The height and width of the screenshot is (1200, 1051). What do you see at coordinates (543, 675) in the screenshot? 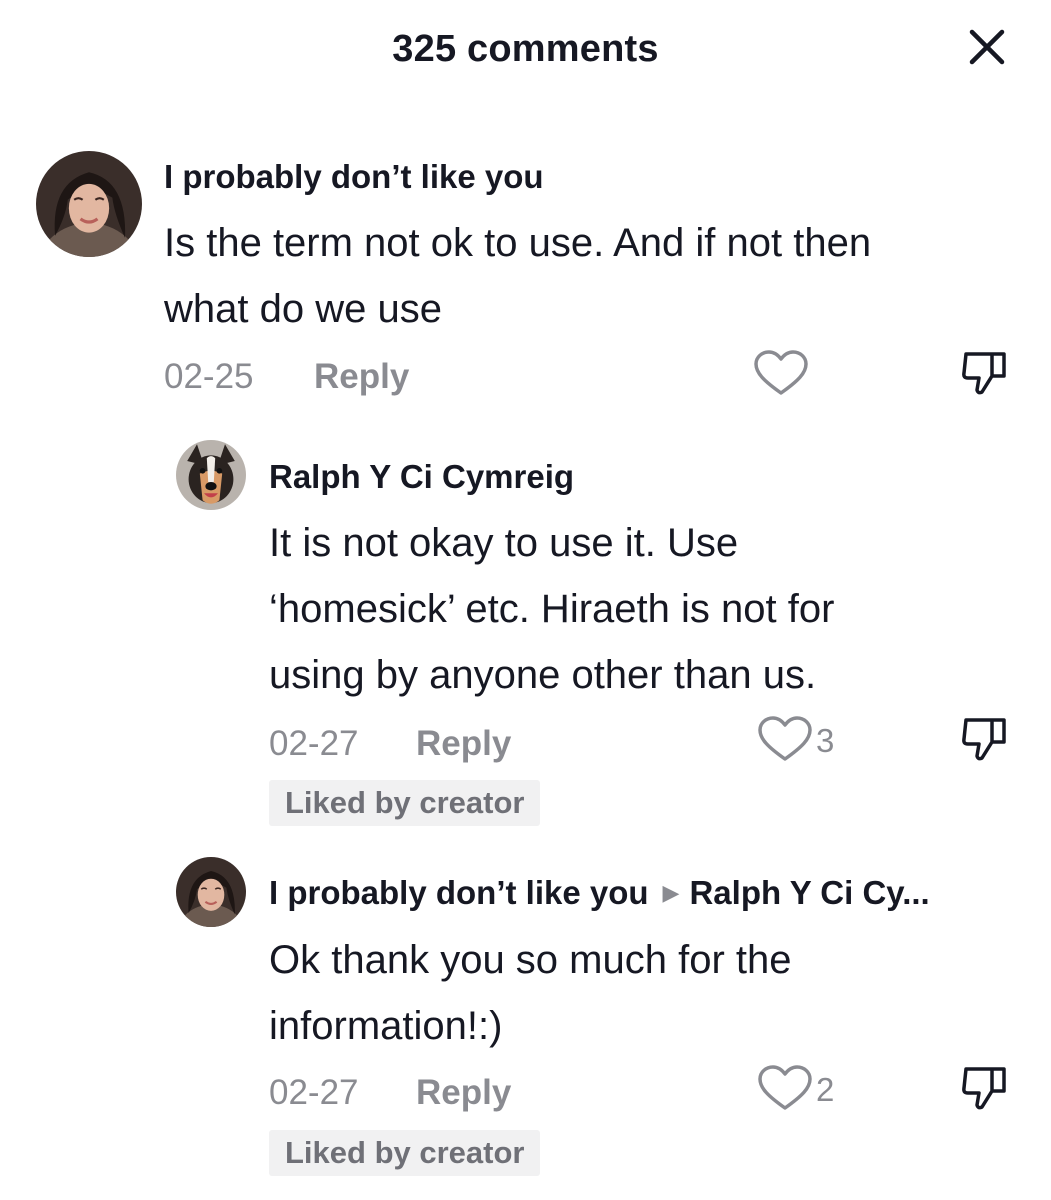
I see `comment-text-line: using by anyone other than us.` at bounding box center [543, 675].